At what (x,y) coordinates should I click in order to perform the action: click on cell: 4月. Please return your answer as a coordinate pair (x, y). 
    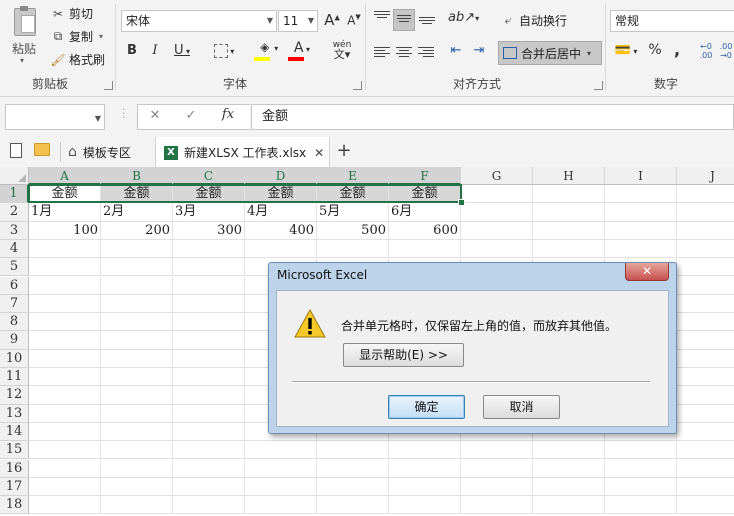
    Looking at the image, I should click on (281, 212).